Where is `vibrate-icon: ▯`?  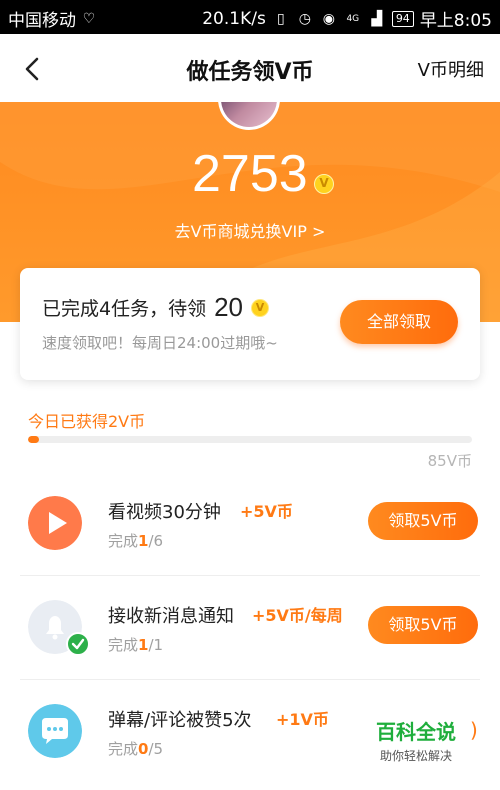 vibrate-icon: ▯ is located at coordinates (280, 18).